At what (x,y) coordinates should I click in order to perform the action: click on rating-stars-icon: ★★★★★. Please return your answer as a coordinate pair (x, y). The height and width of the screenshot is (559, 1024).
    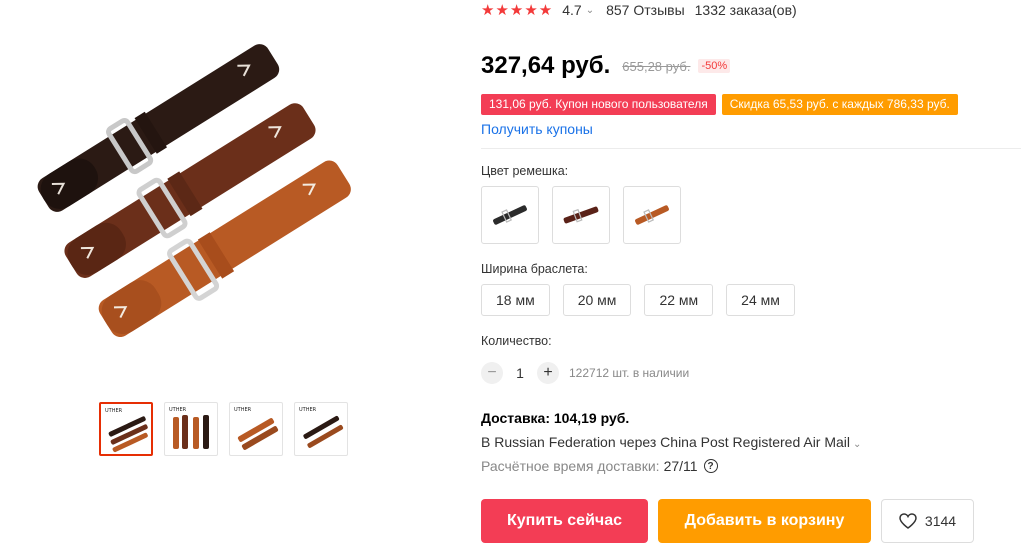
    Looking at the image, I should click on (517, 10).